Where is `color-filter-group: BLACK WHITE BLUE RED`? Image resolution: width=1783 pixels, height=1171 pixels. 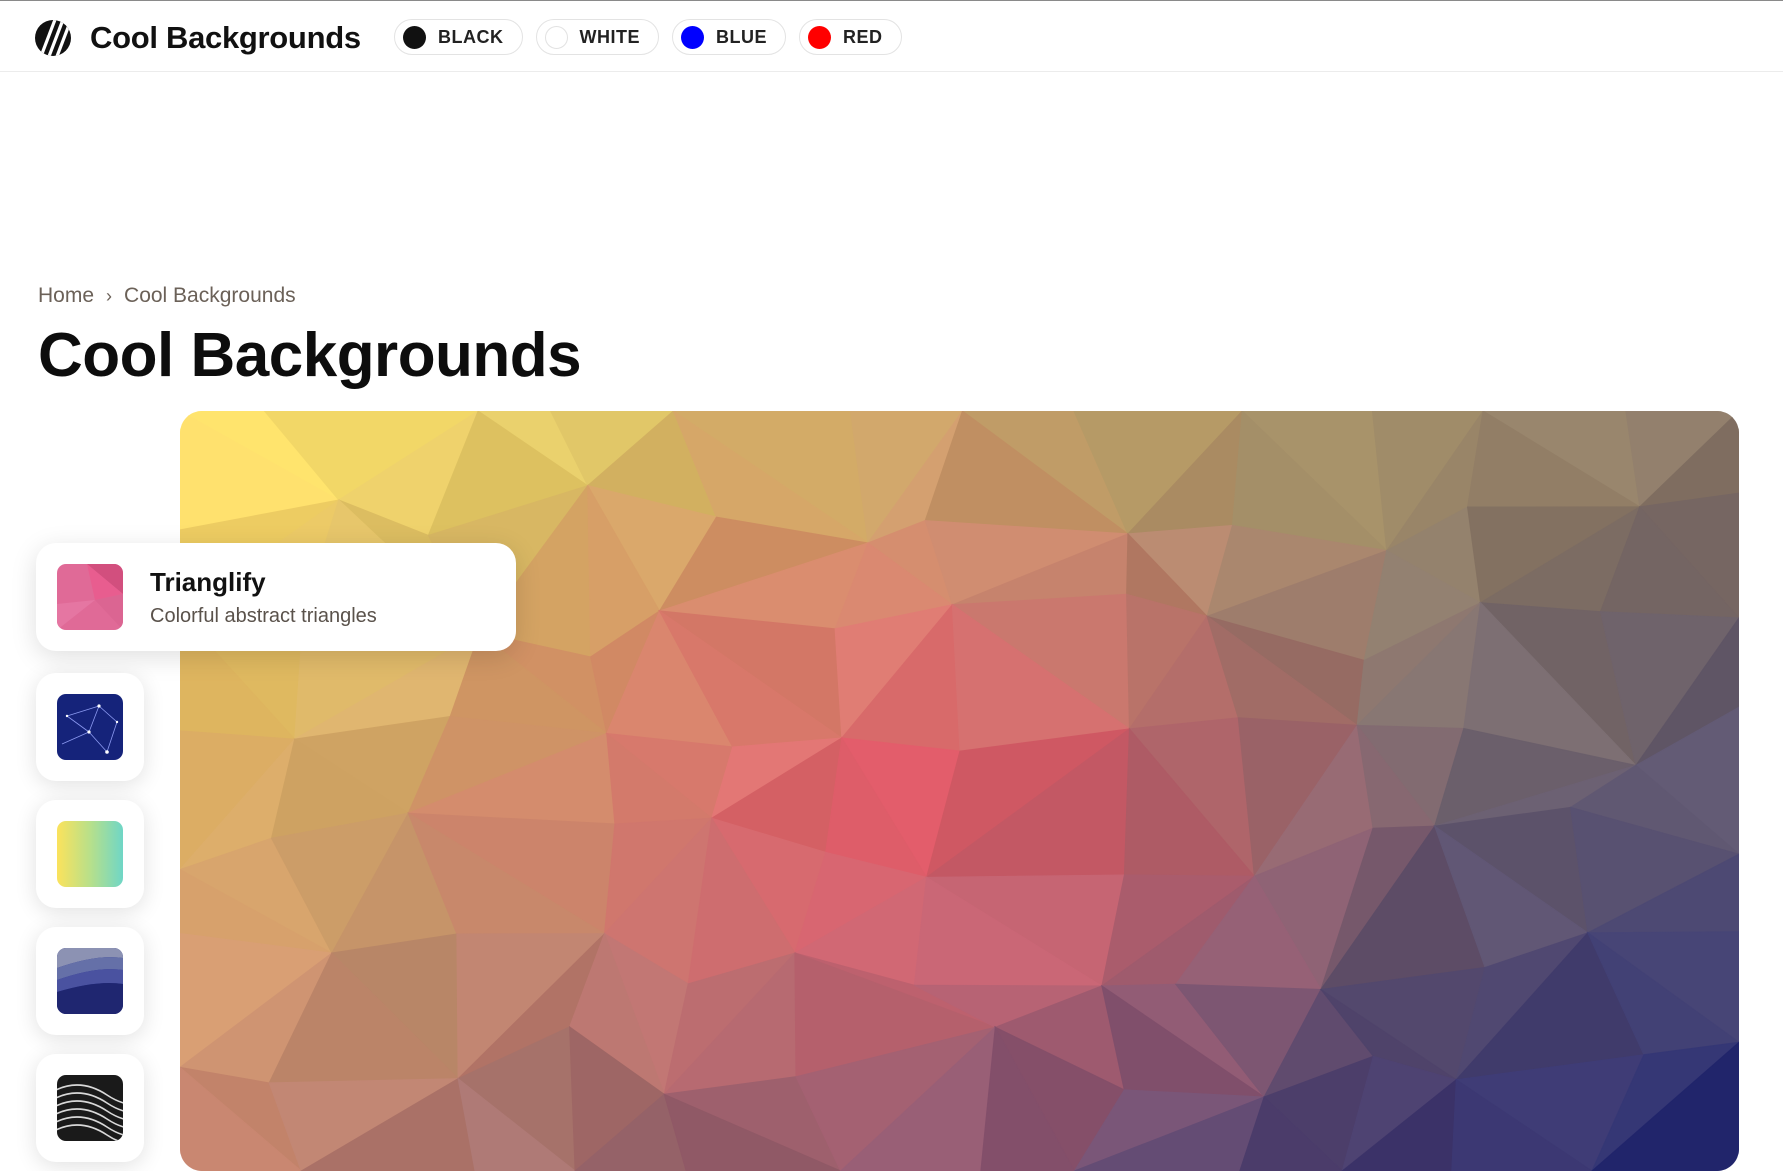 color-filter-group: BLACK WHITE BLUE RED is located at coordinates (648, 37).